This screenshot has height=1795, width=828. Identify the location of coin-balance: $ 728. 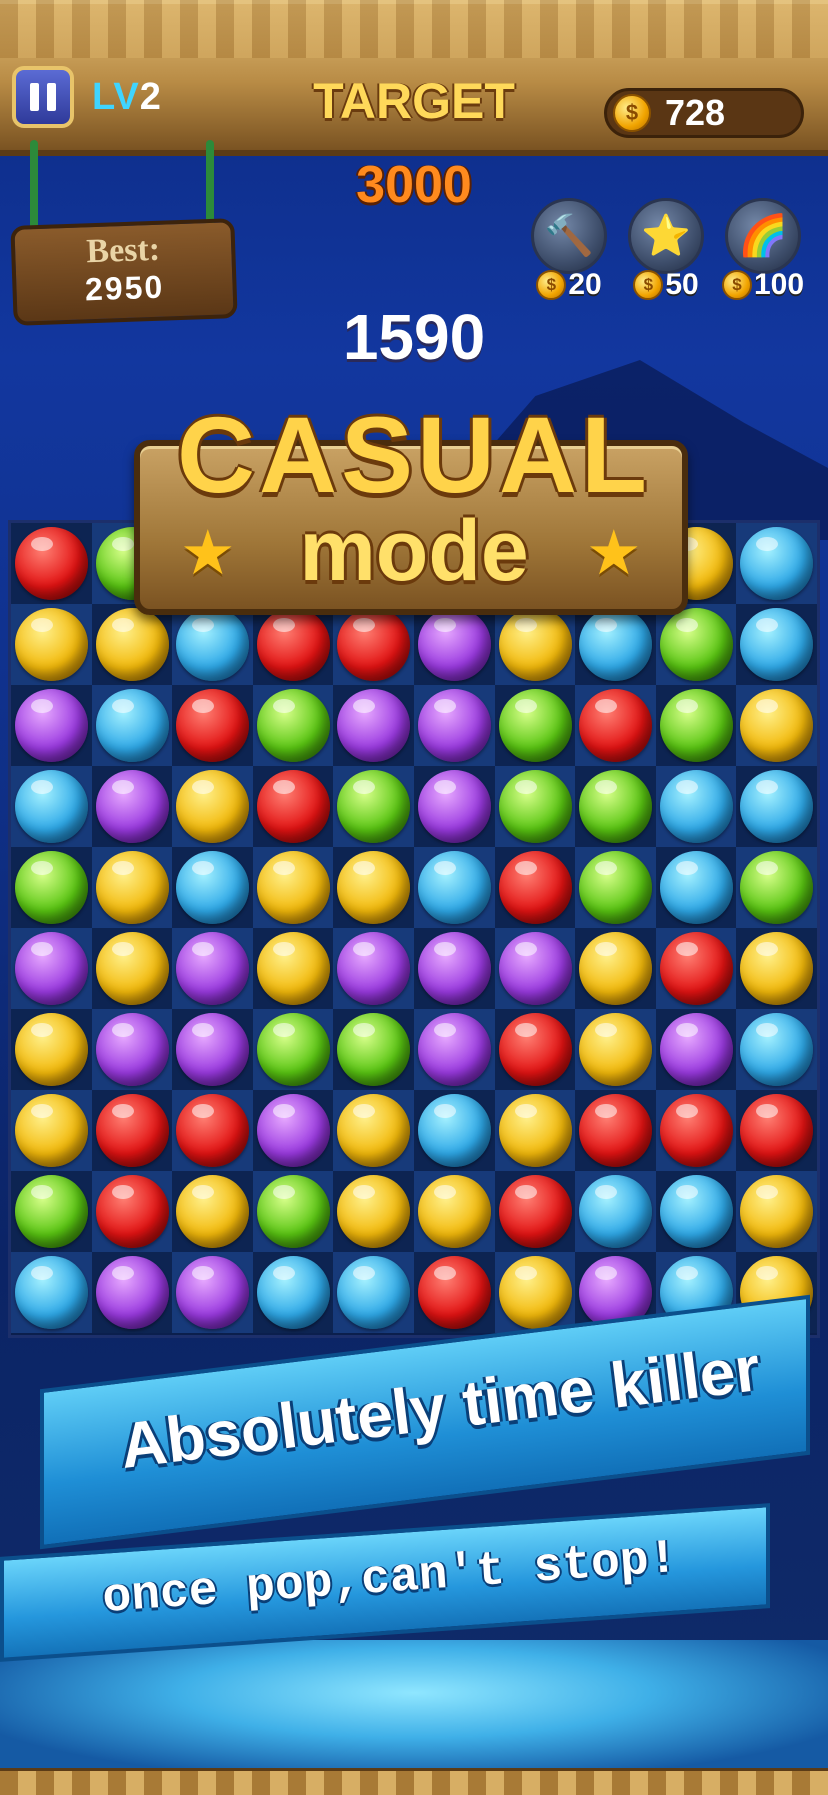
(704, 113).